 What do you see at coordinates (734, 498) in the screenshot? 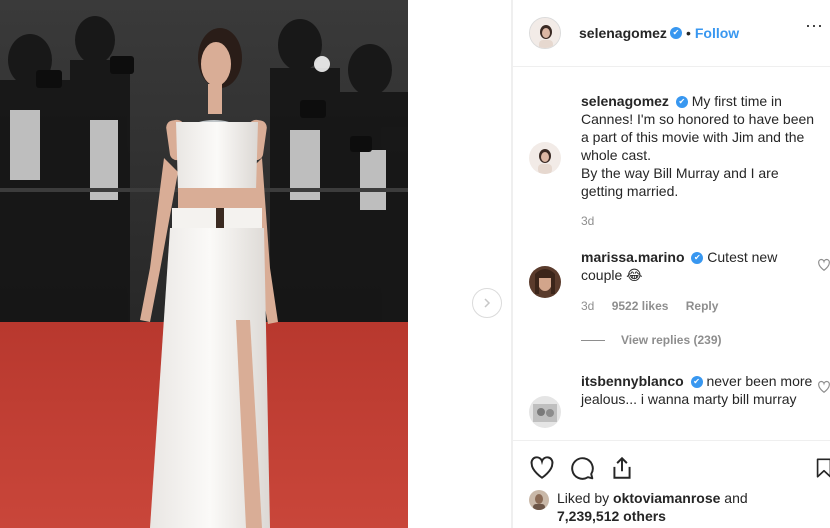
I see `liked-by-suffix: and` at bounding box center [734, 498].